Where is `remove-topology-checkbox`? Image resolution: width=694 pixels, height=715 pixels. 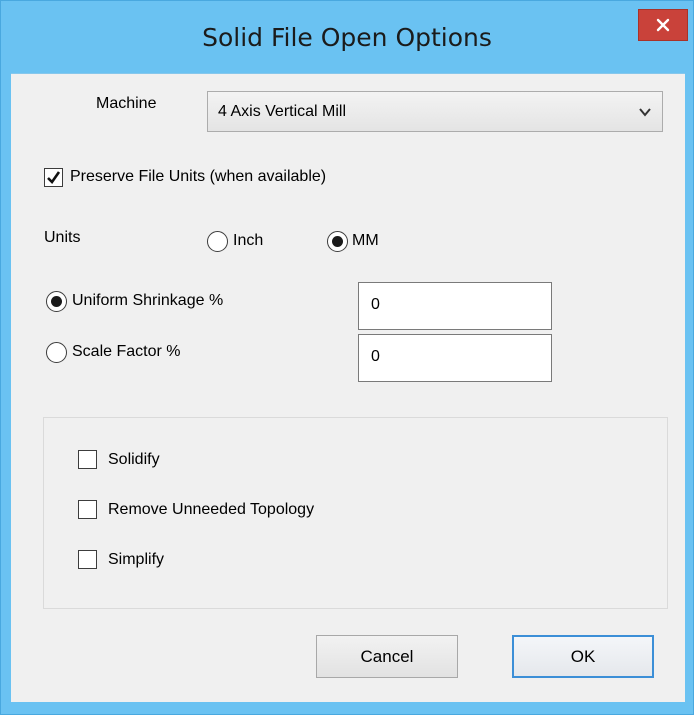 remove-topology-checkbox is located at coordinates (87, 509).